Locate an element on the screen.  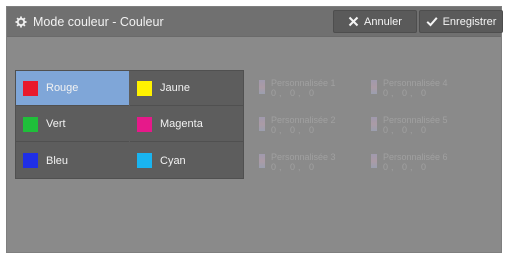
custom-color-3: Personnalisée 3 0, 0, 0 is located at coordinates (308, 165).